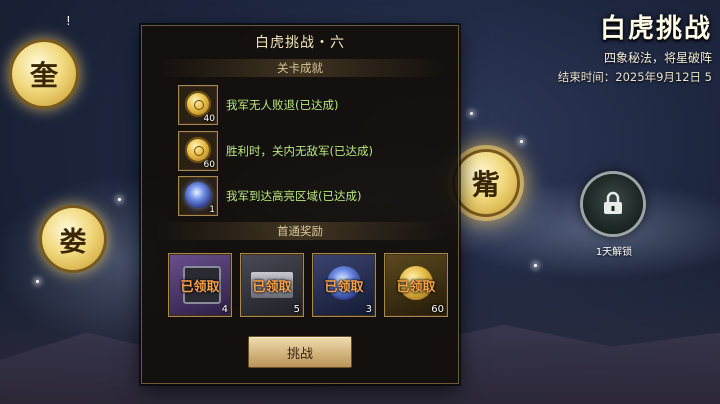  Describe the element at coordinates (300, 68) in the screenshot. I see `achievements-header: 关卡成就` at that location.